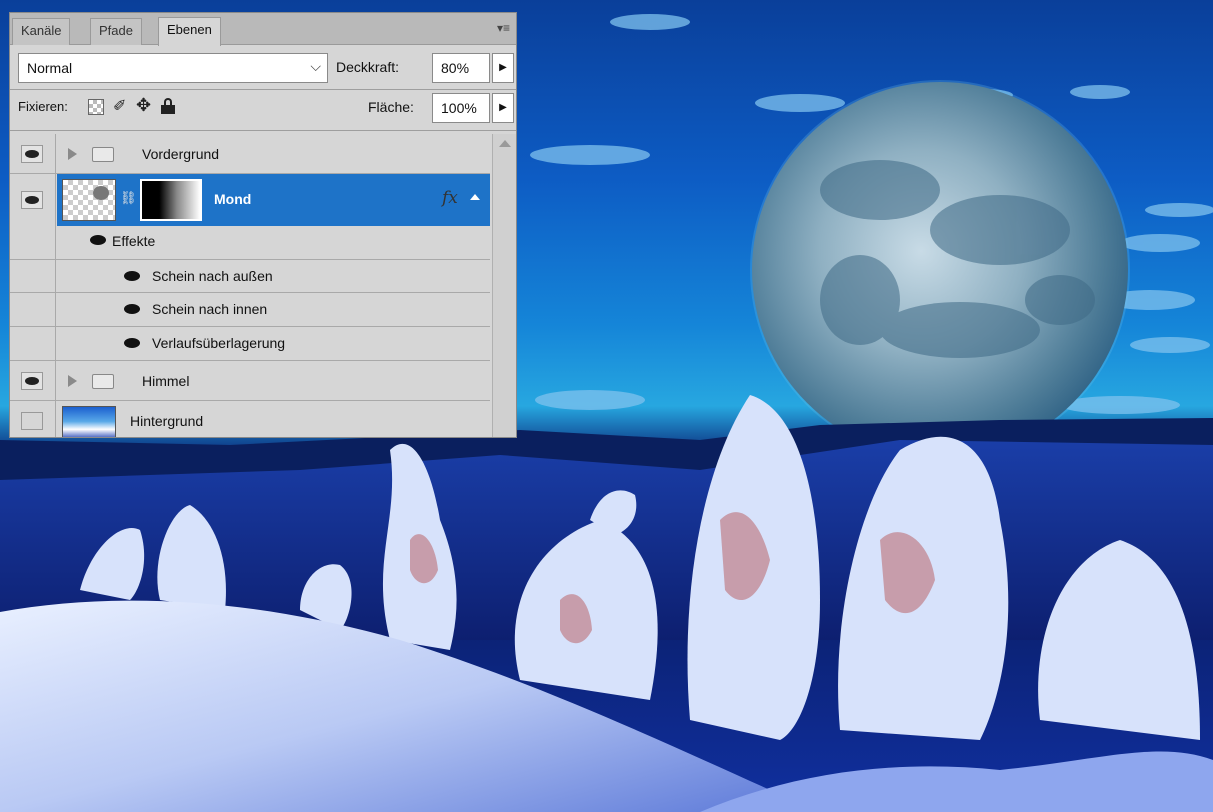  Describe the element at coordinates (128, 198) in the screenshot. I see `link-icon: ⛓` at that location.